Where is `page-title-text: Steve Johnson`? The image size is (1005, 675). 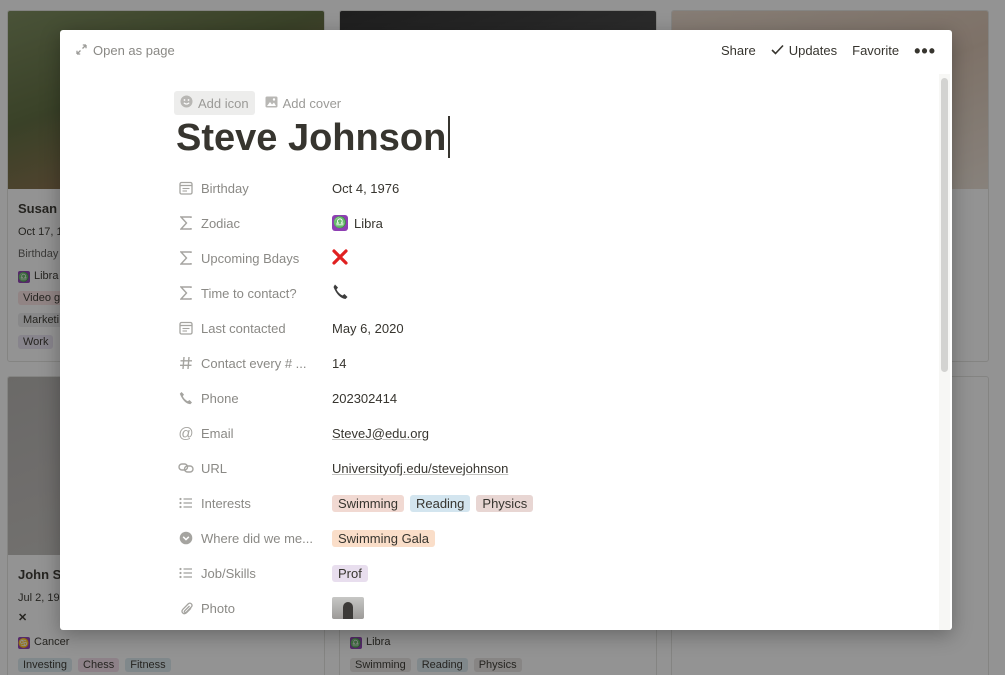 page-title-text: Steve Johnson is located at coordinates (311, 138).